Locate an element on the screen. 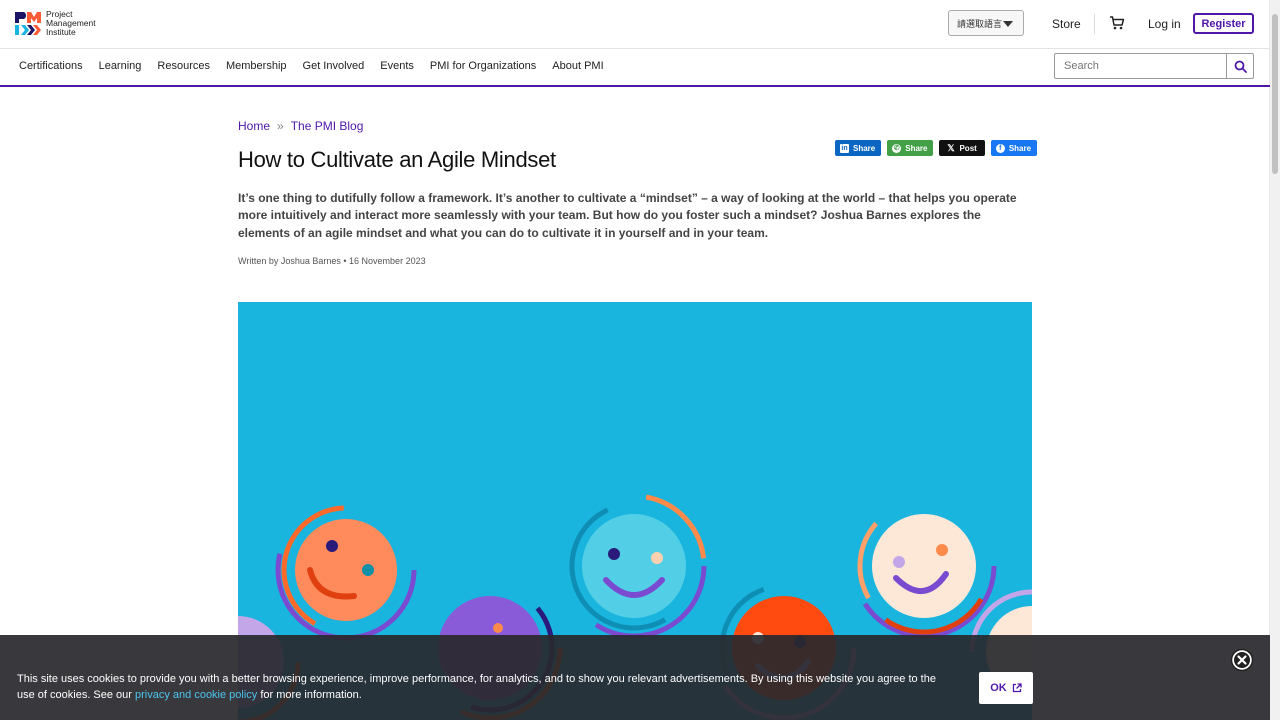  breadcrumb-home: Home is located at coordinates (254, 126).